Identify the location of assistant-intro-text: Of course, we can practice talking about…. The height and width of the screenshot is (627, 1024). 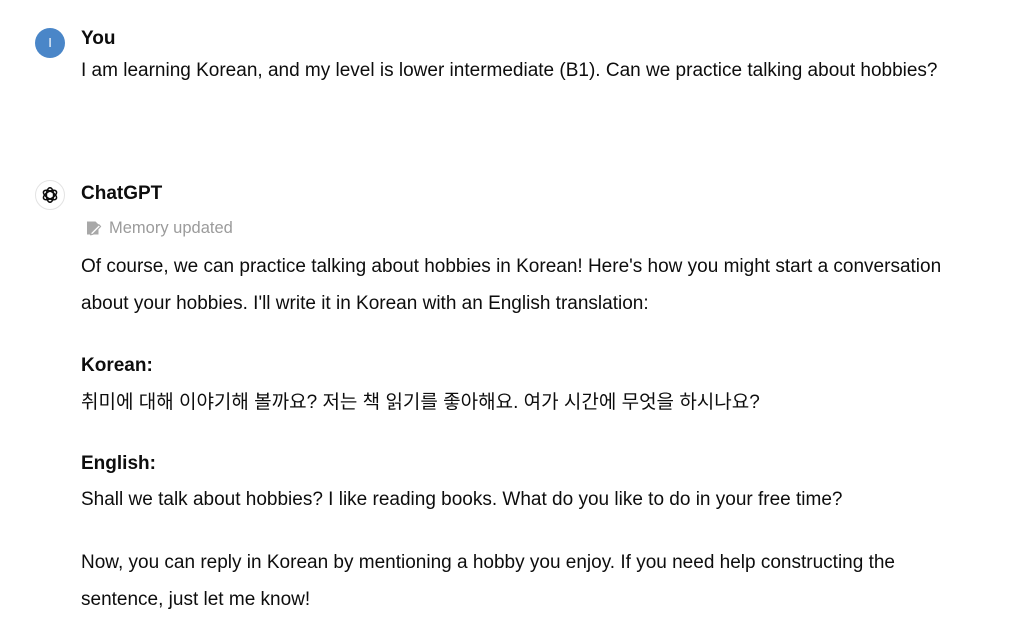
(511, 285).